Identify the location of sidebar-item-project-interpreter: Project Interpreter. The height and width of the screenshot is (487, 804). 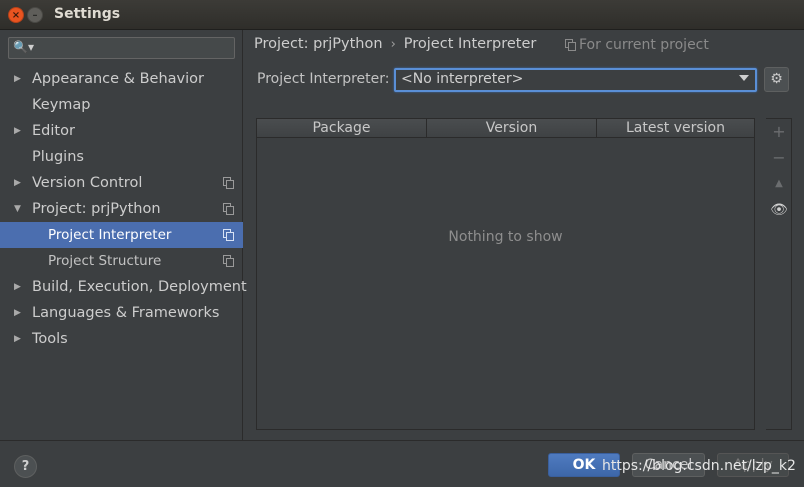
(121, 235).